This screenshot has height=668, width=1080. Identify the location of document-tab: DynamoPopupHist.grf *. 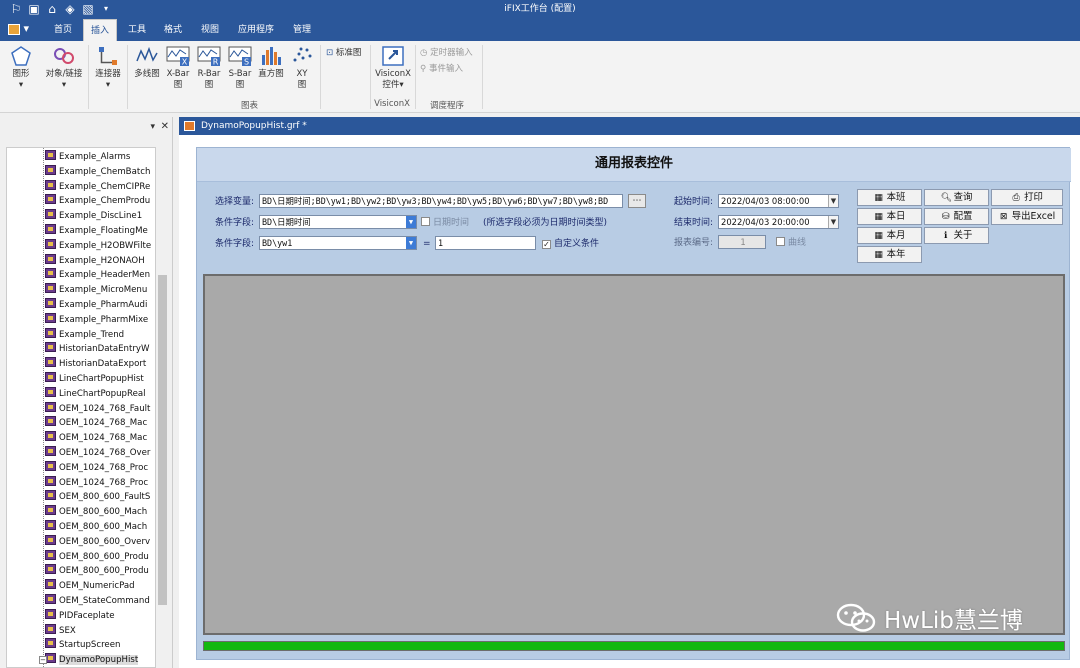
(629, 126).